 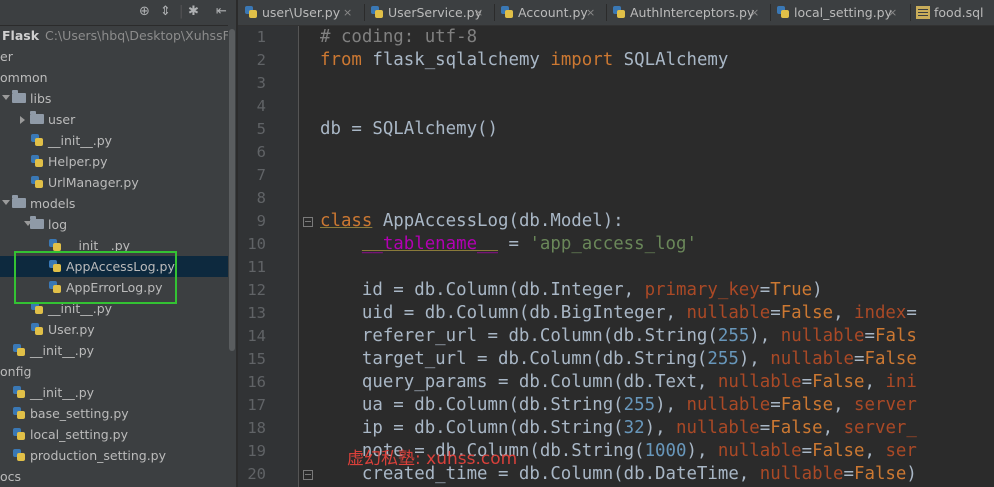 What do you see at coordinates (118, 413) in the screenshot?
I see `tree-item: base_setting.py` at bounding box center [118, 413].